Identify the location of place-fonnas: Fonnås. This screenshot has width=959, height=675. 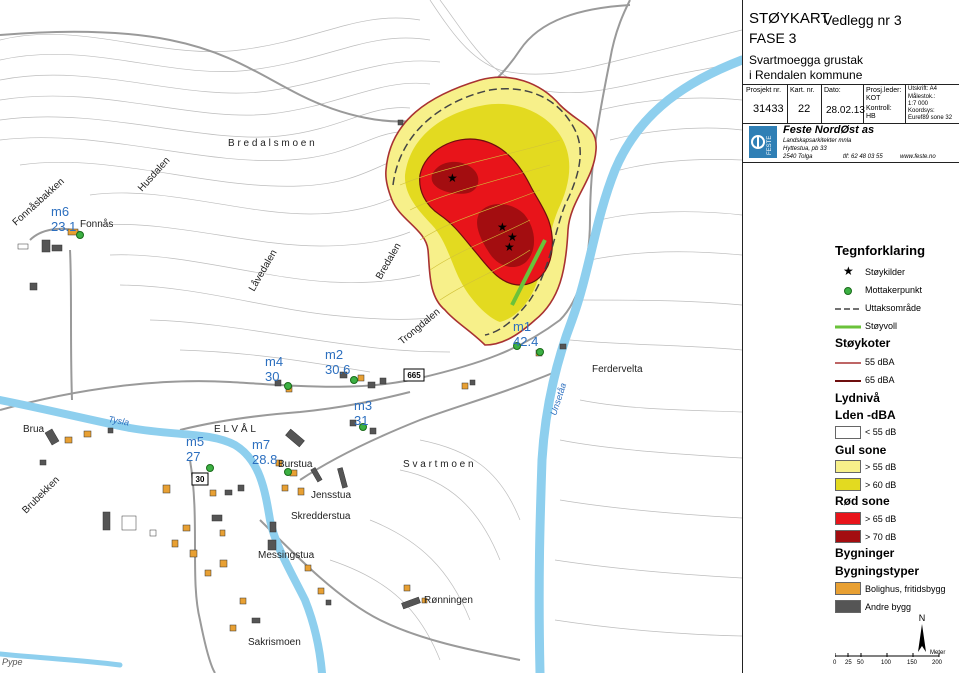
(96, 224).